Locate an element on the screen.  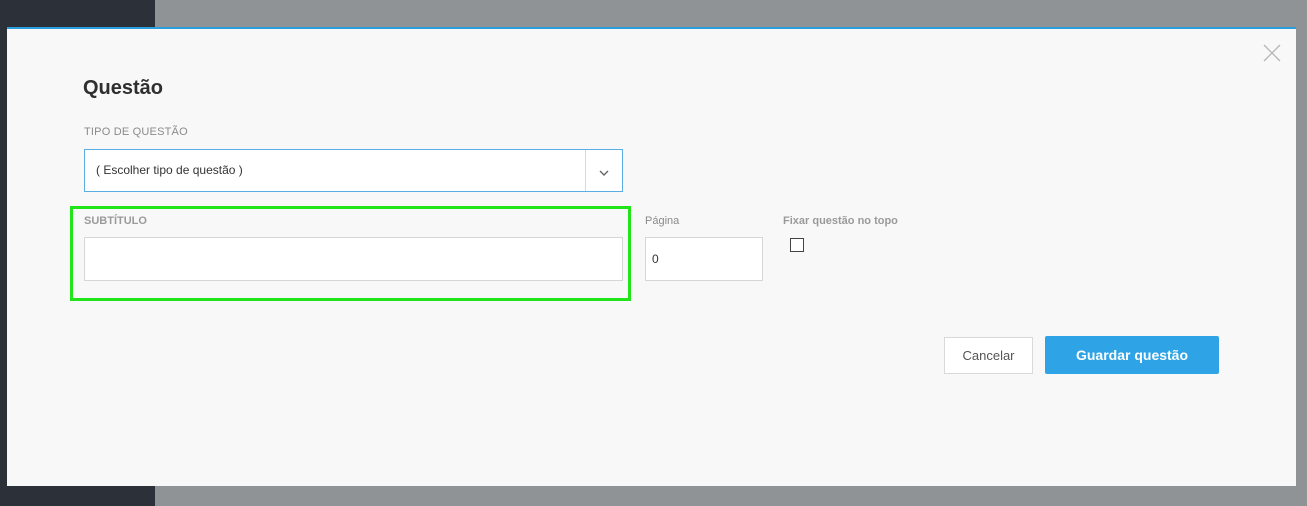
question-type-label: TIPO DE QUESTÃO is located at coordinates (136, 132).